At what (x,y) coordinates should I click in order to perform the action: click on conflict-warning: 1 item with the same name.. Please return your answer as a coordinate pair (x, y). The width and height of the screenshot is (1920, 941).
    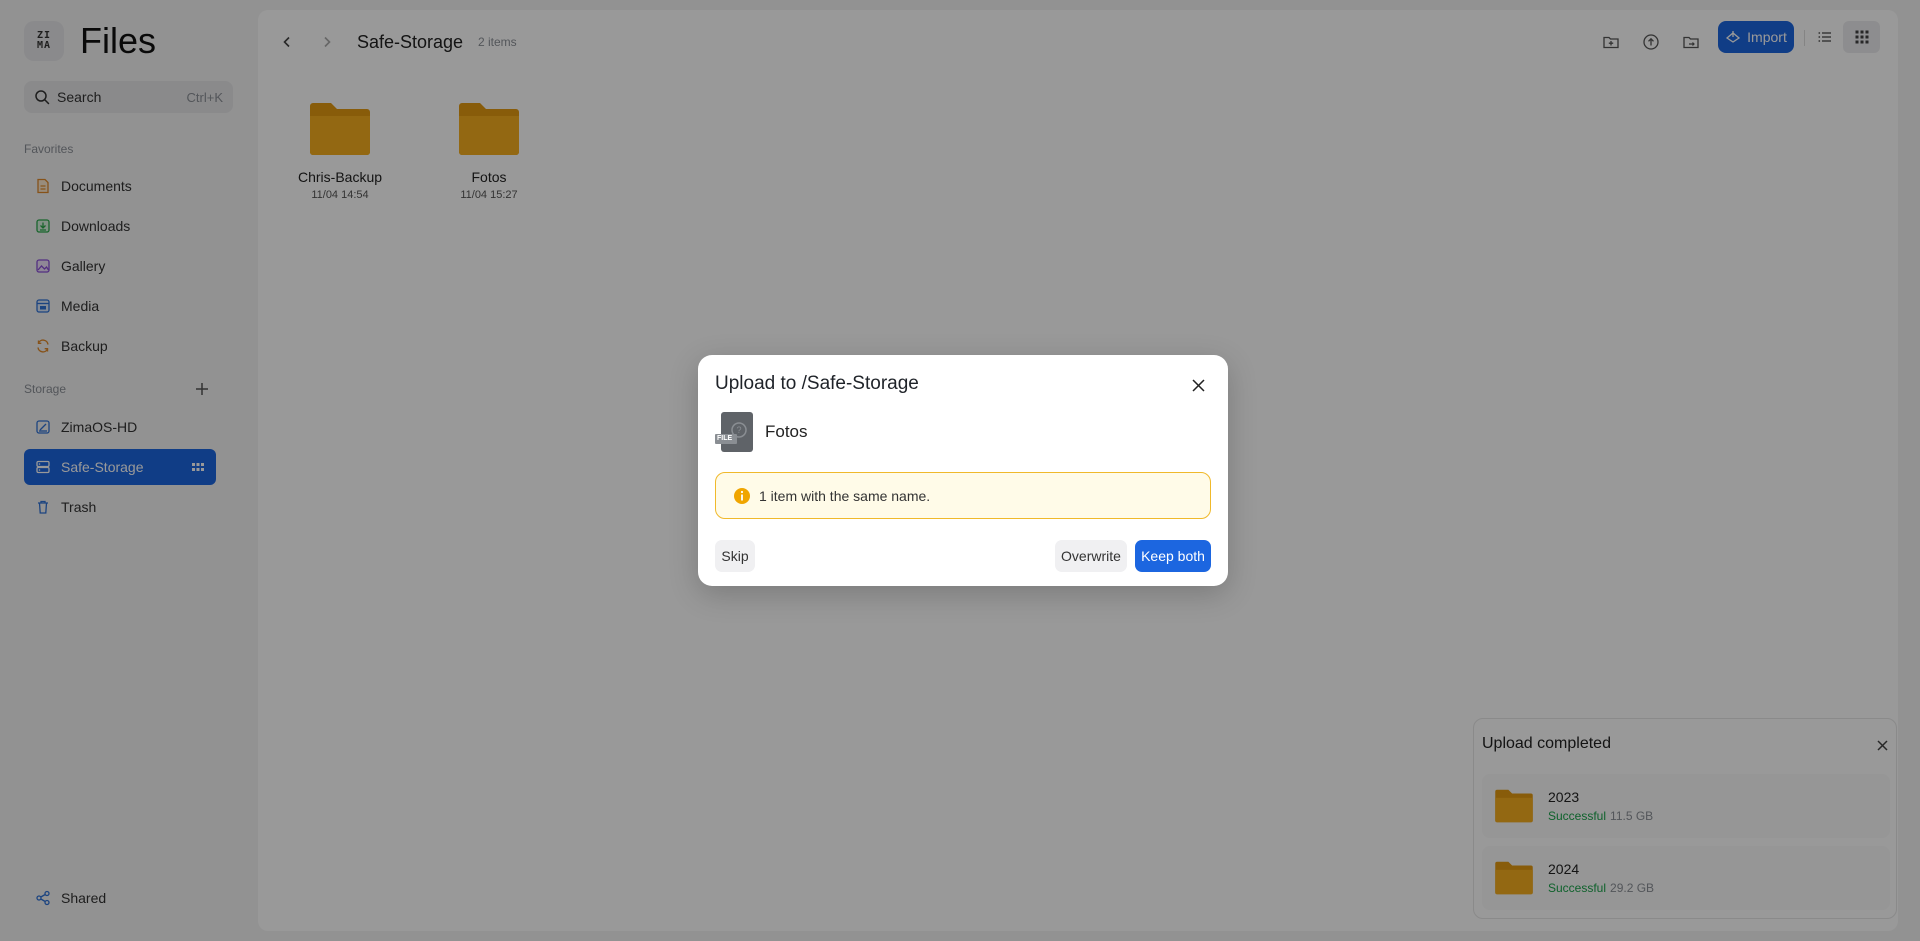
    Looking at the image, I should click on (963, 495).